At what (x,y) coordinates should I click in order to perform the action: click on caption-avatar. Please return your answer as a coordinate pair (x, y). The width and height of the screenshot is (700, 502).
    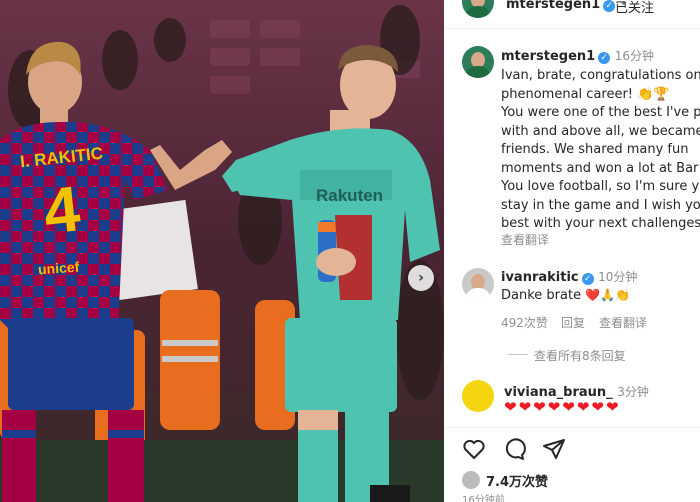
    Looking at the image, I should click on (478, 62).